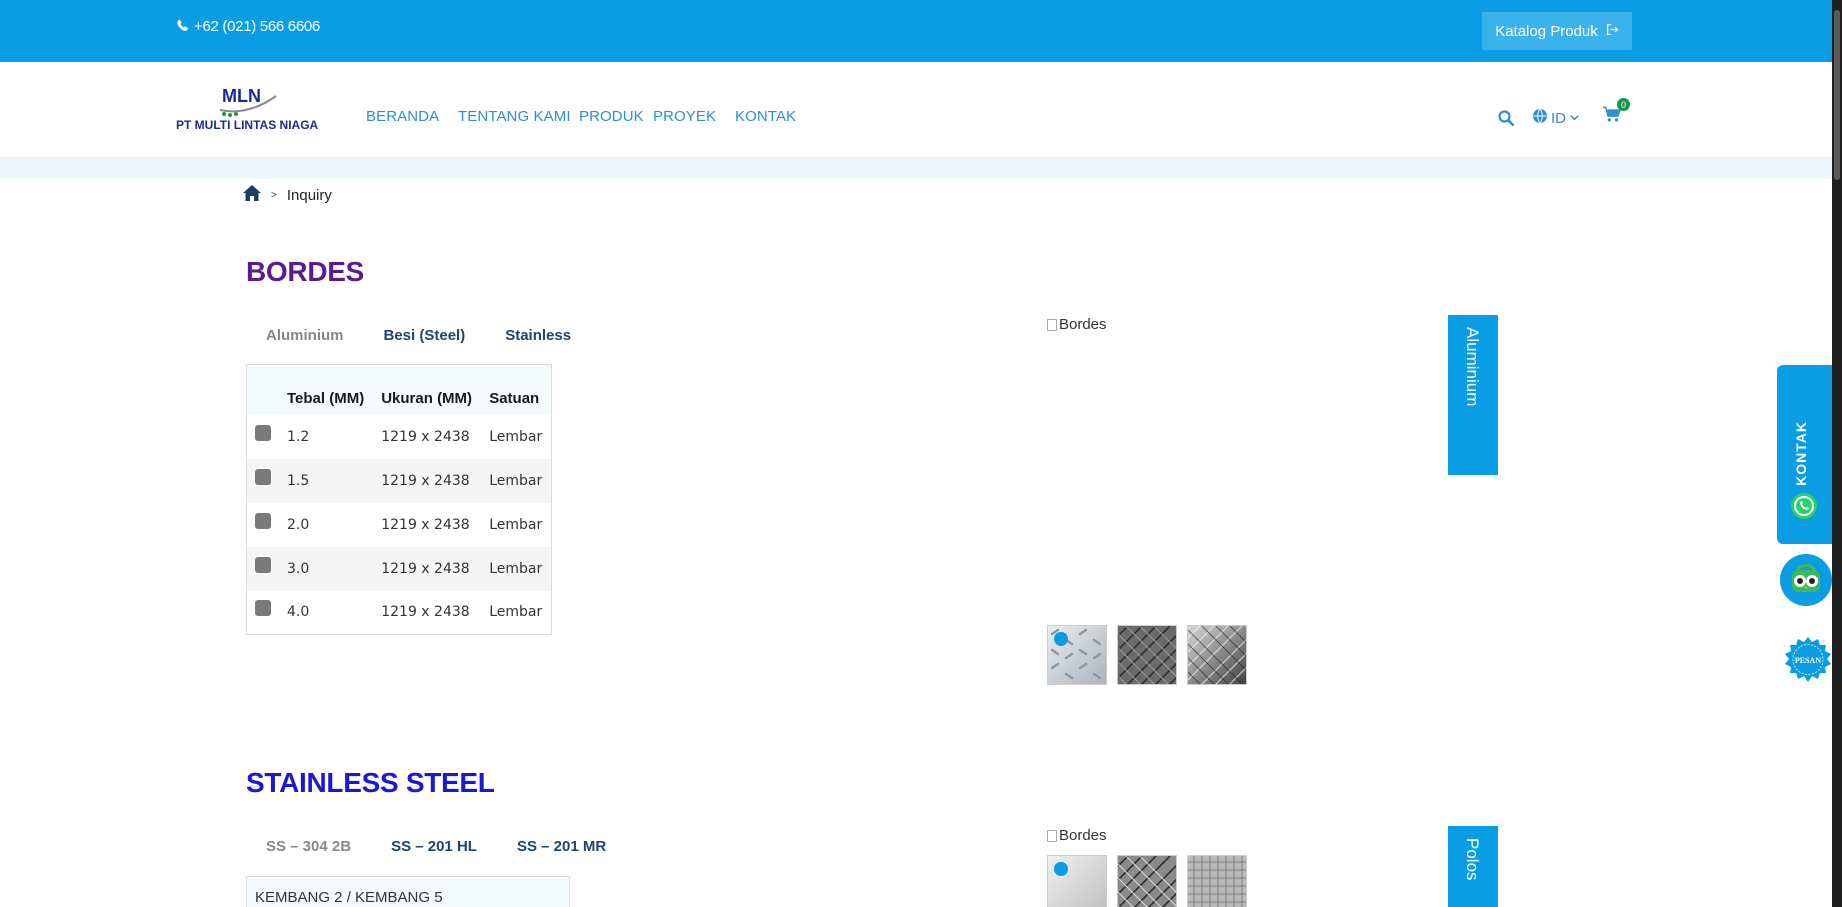 The width and height of the screenshot is (1842, 907). I want to click on stainless-spec-table: KEMBANG 2 / KEMBANG 5, so click(408, 891).